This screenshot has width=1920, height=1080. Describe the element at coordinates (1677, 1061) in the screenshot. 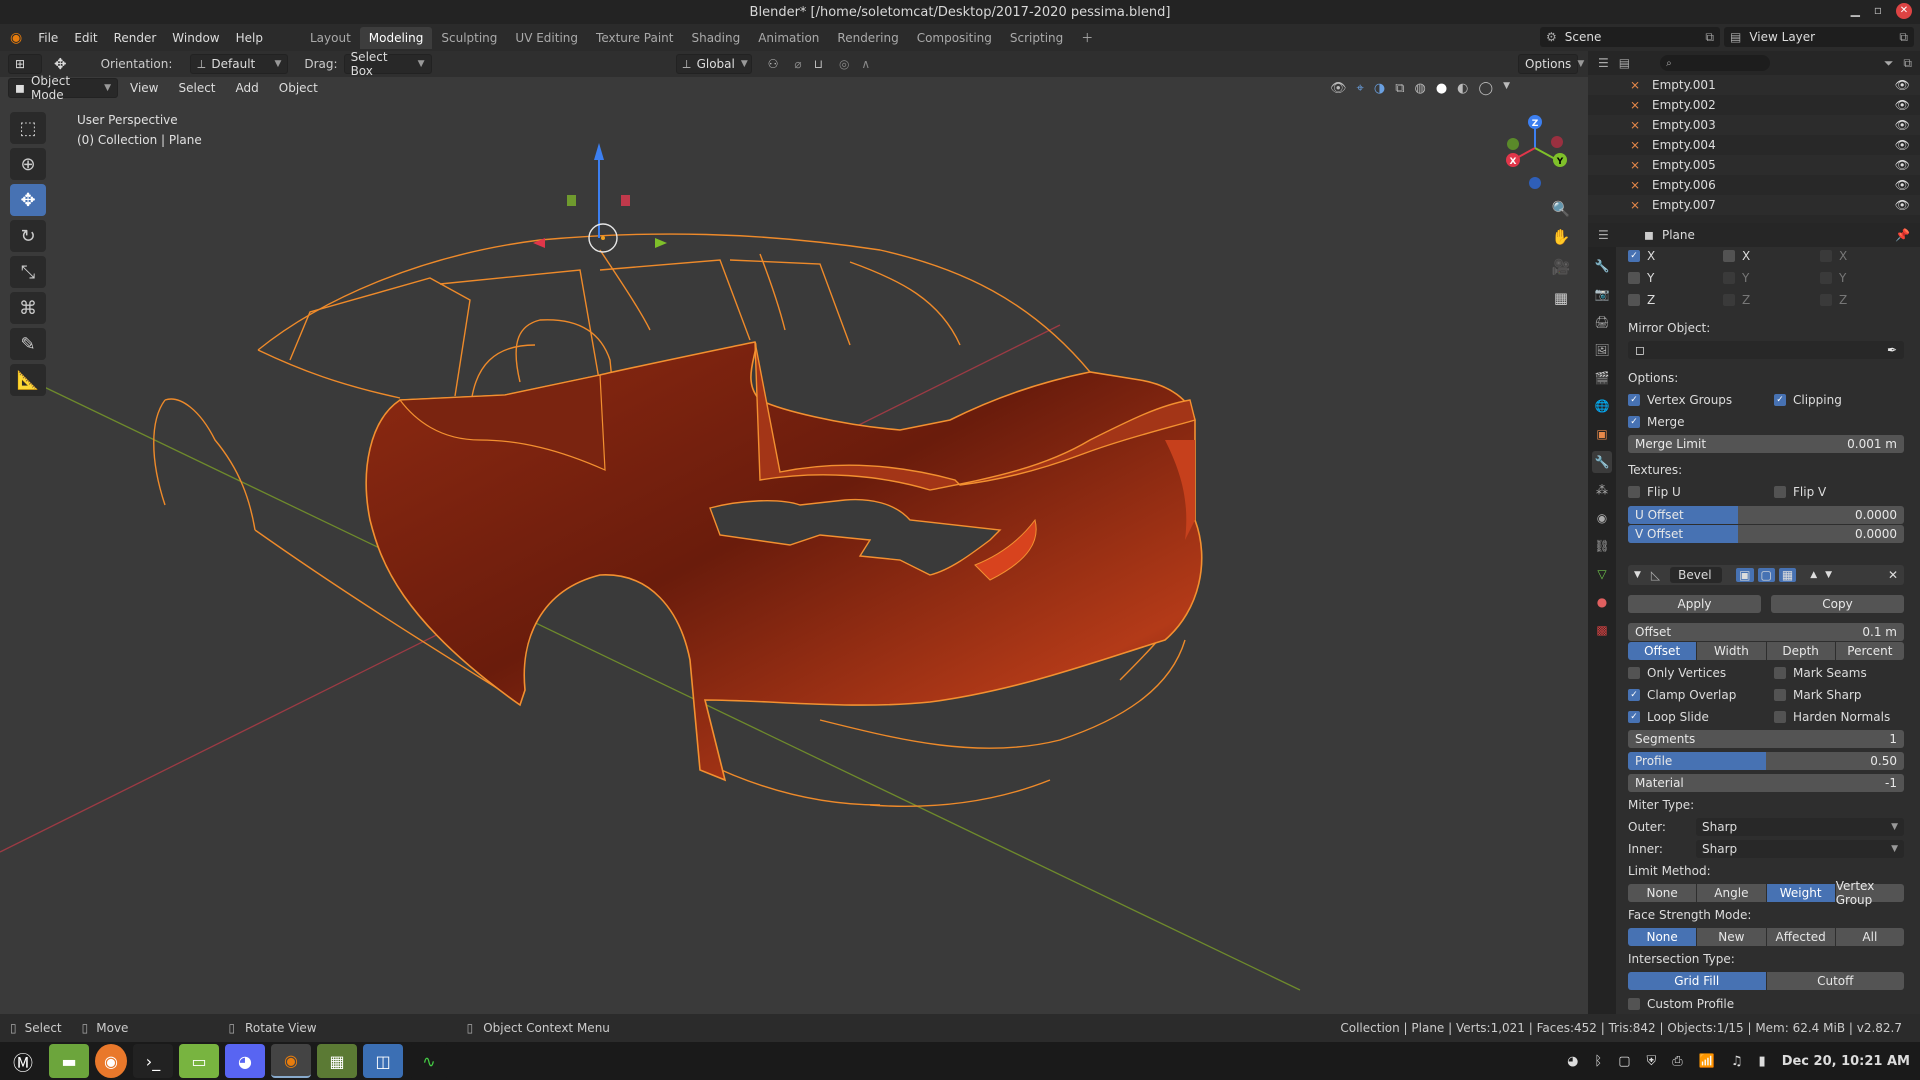

I see `printer-icon: ⎙` at that location.